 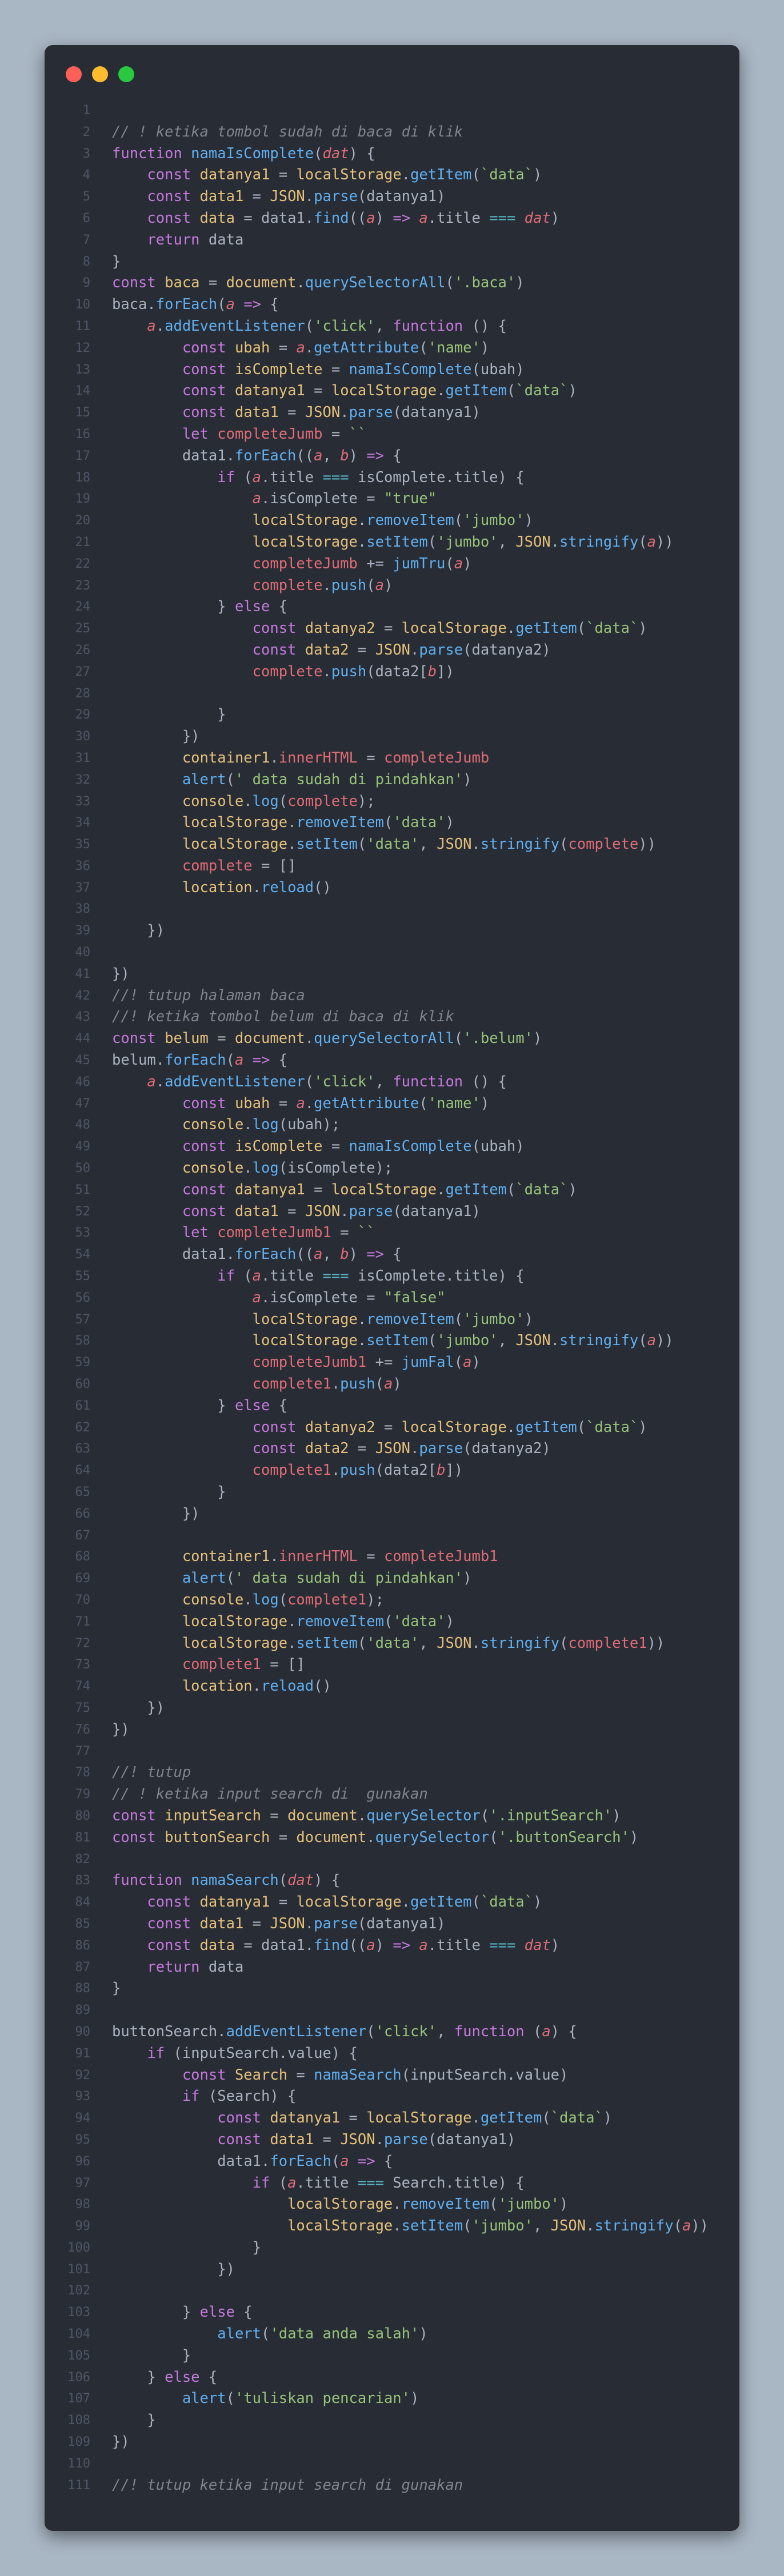 What do you see at coordinates (83, 1773) in the screenshot?
I see `line-number: 78` at bounding box center [83, 1773].